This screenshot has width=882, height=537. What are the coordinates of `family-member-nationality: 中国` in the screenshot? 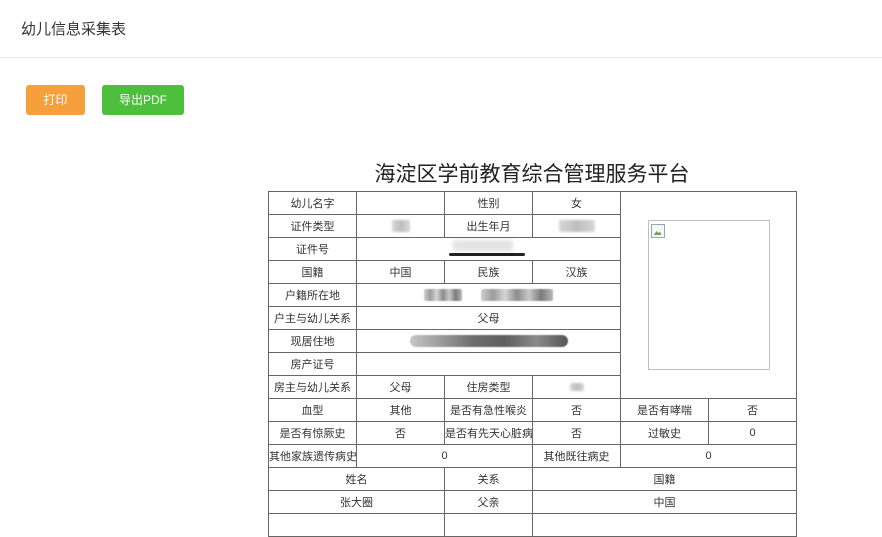 It's located at (664, 502).